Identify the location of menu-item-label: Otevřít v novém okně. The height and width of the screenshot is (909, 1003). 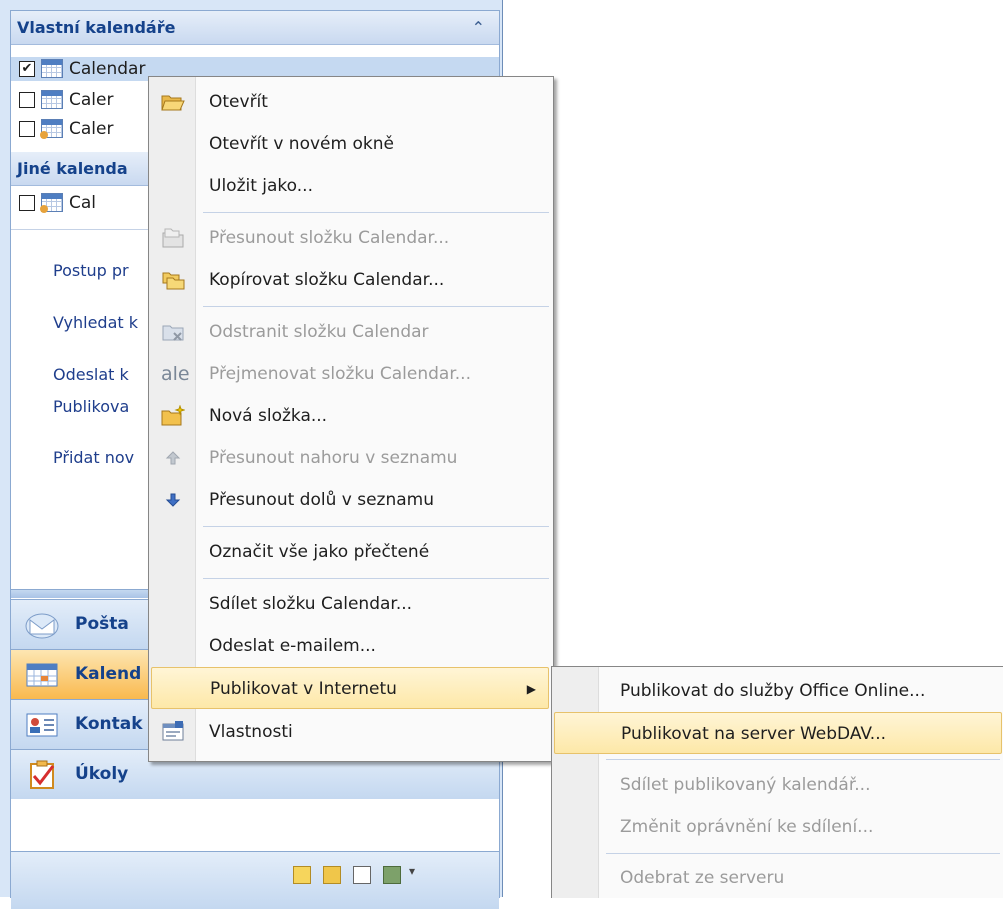
(301, 144).